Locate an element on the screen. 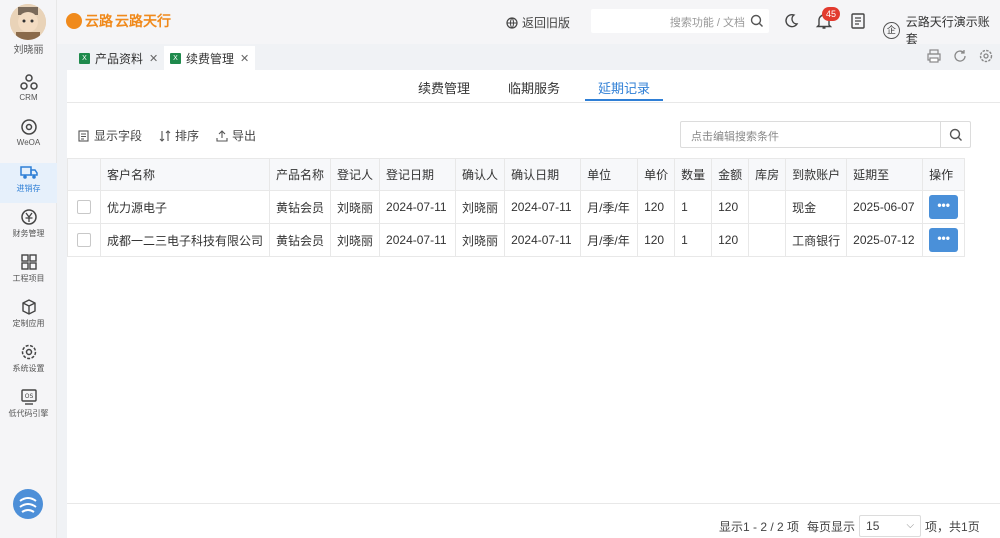  tab-renewal-management: X 续费管理 ✕ is located at coordinates (210, 58).